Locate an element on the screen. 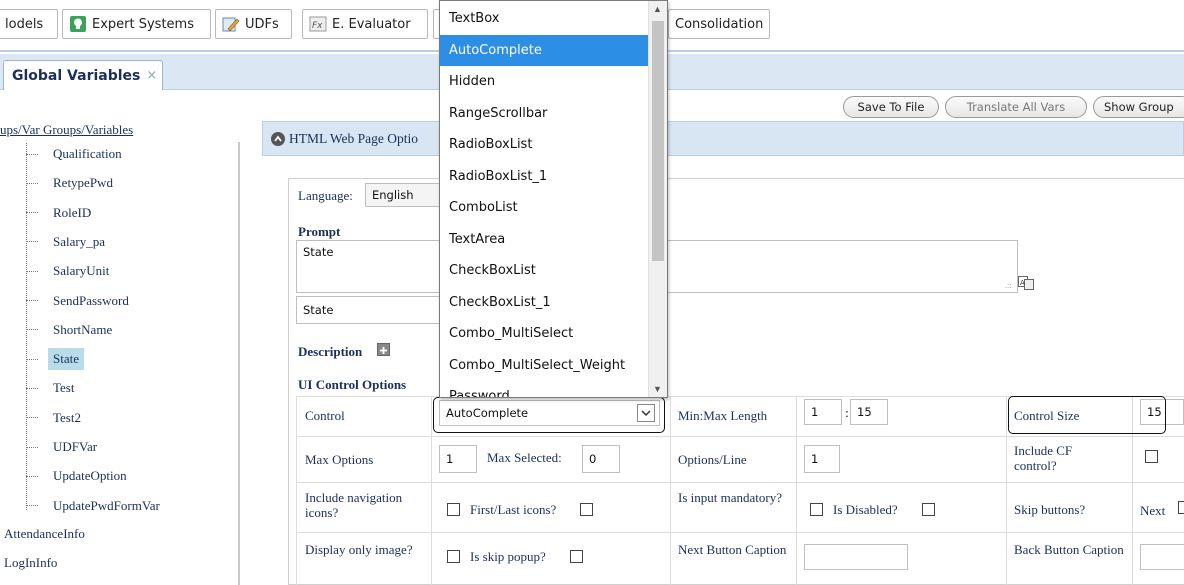 This screenshot has height=585, width=1184. tree-item-label: ShortName is located at coordinates (83, 329).